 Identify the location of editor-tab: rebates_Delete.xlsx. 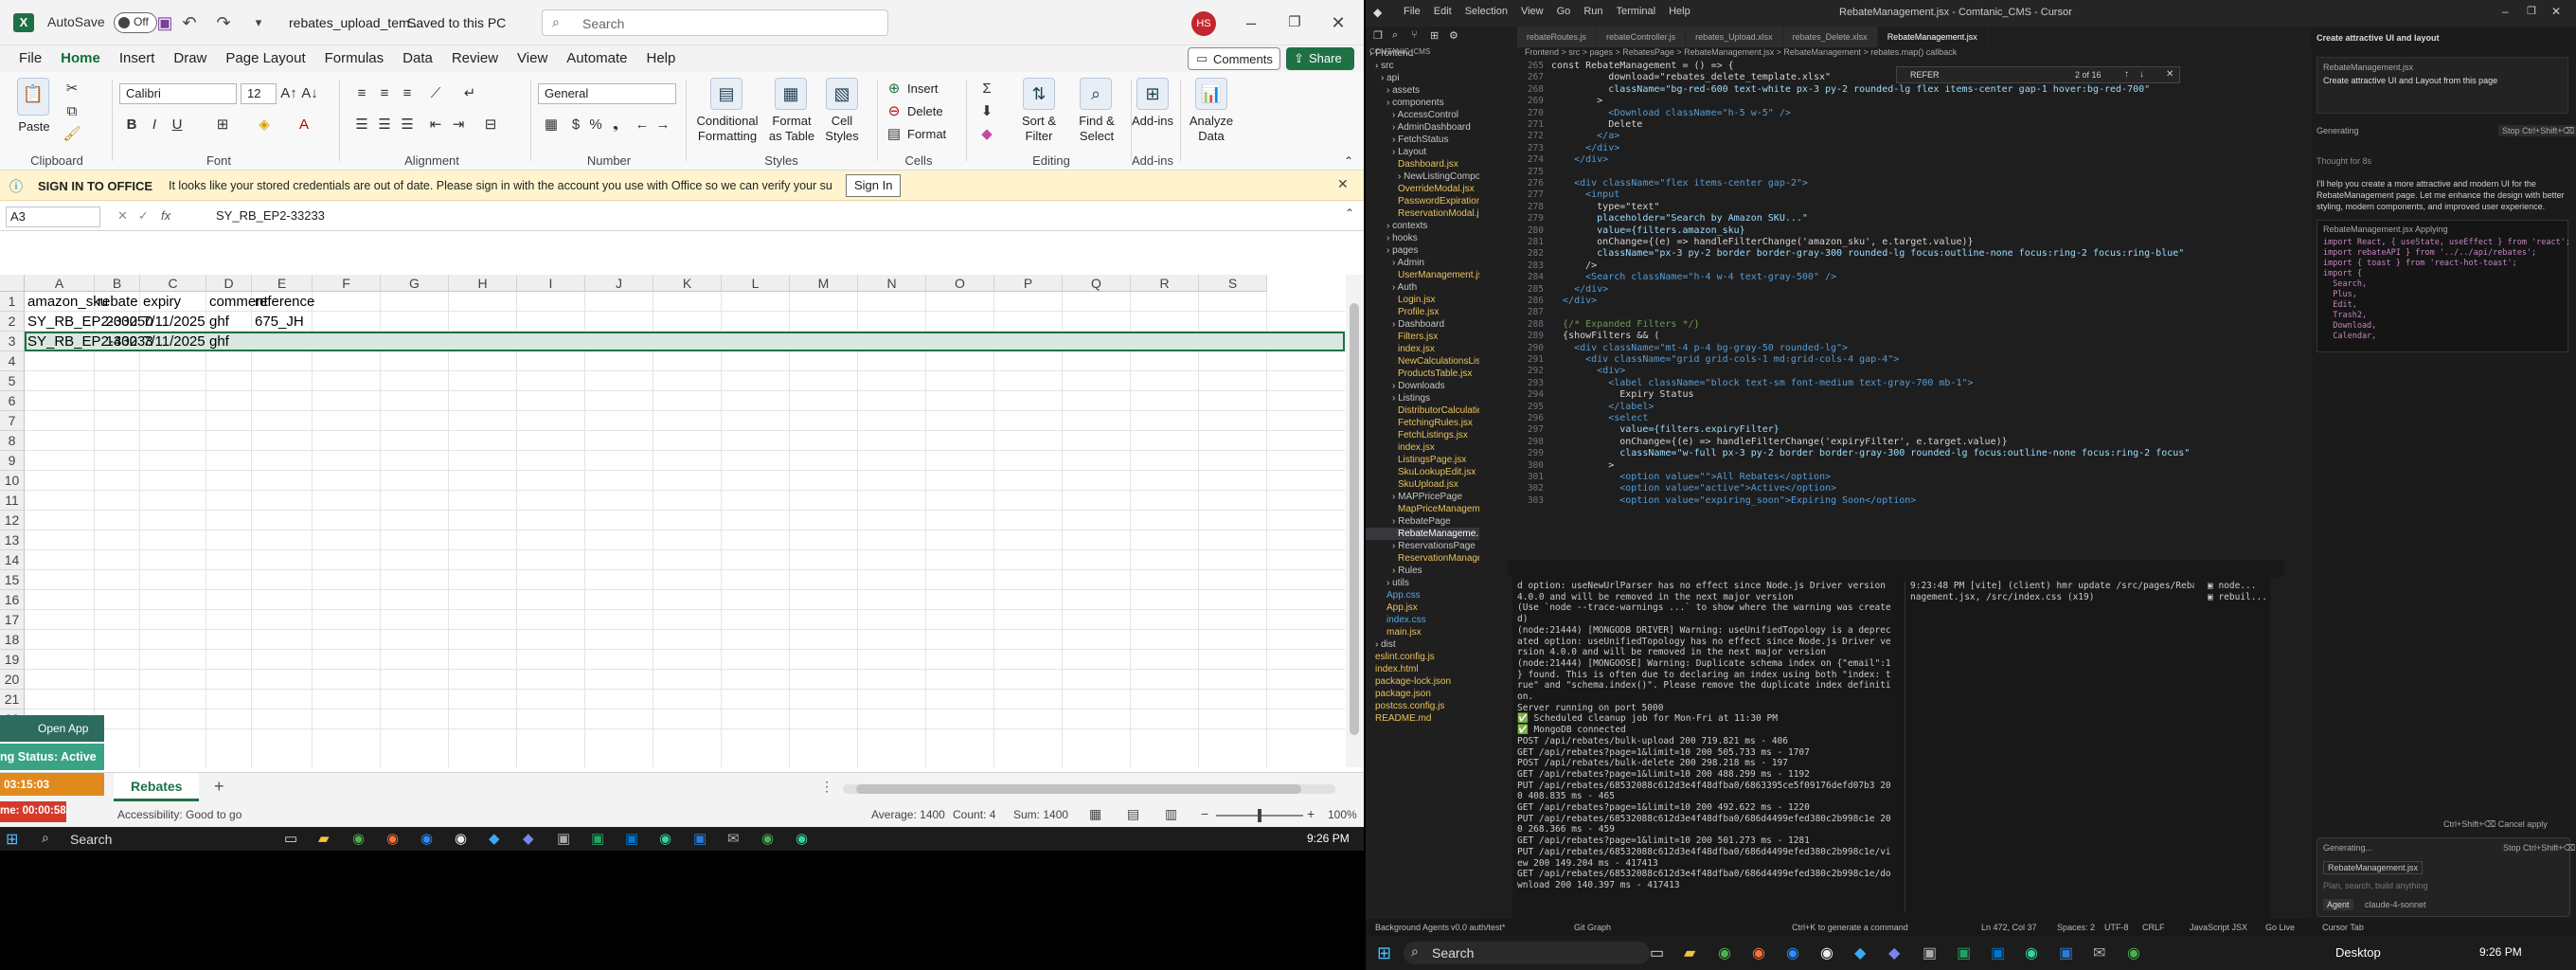
(1830, 37).